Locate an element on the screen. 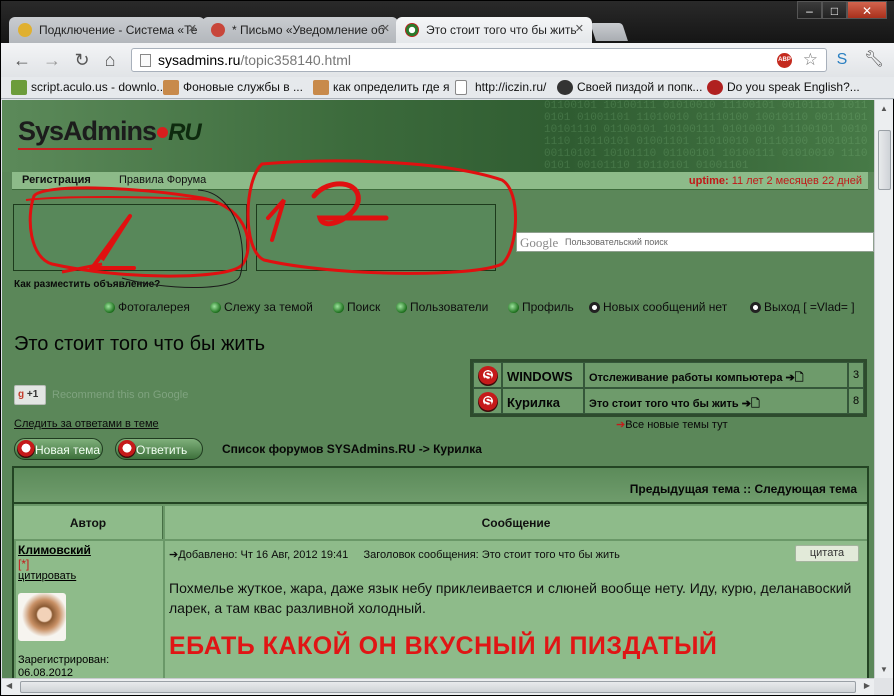 Image resolution: width=894 pixels, height=696 pixels. reply-button: Ответить is located at coordinates (159, 449).